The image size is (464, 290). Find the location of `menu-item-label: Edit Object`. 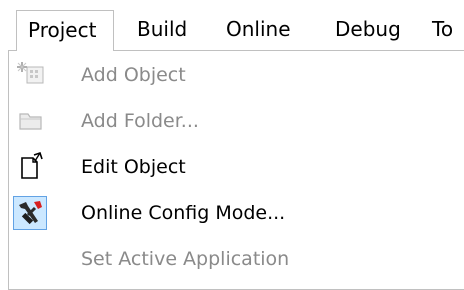

menu-item-label: Edit Object is located at coordinates (133, 167).